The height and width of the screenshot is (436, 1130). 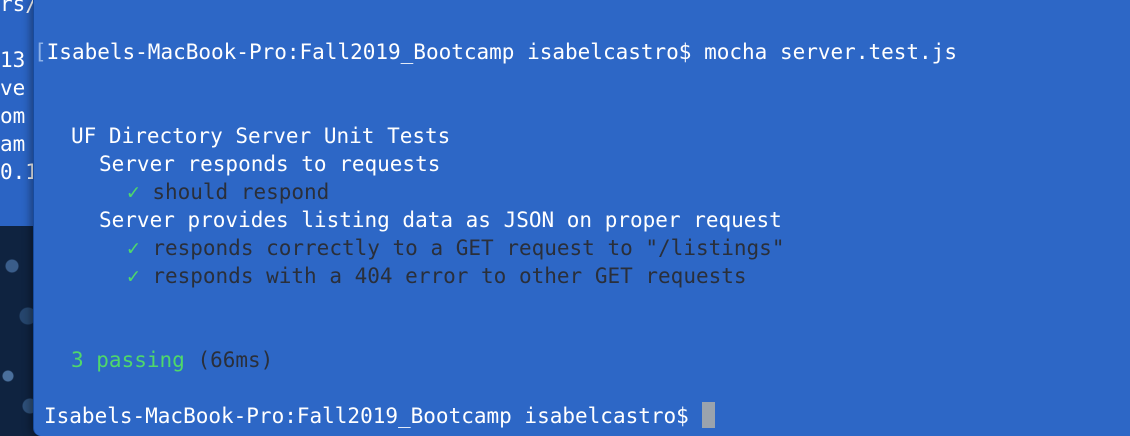 What do you see at coordinates (13, 144) in the screenshot?
I see `background-text-line: am` at bounding box center [13, 144].